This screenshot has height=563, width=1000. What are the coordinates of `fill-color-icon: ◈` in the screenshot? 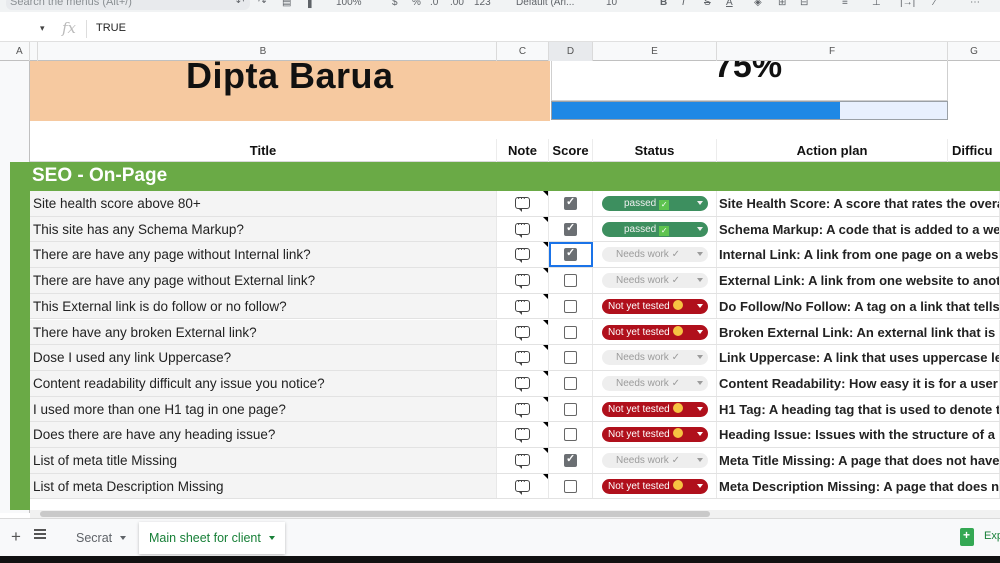 It's located at (758, 4).